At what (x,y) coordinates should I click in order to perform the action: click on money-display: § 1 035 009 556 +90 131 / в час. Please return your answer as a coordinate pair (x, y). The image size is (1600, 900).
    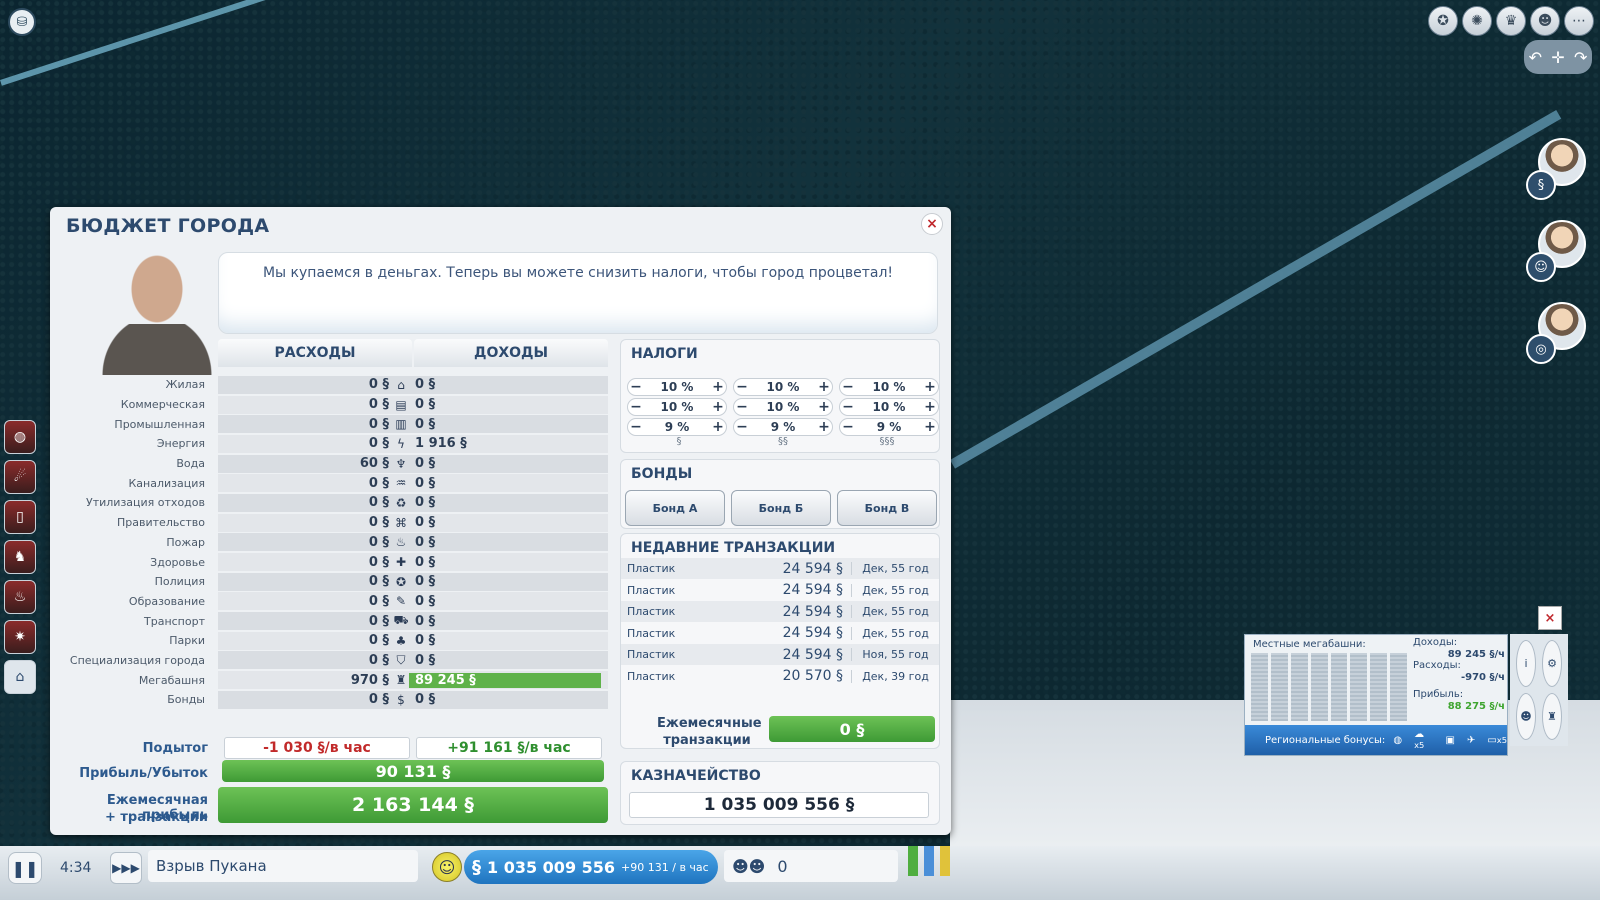
    Looking at the image, I should click on (591, 867).